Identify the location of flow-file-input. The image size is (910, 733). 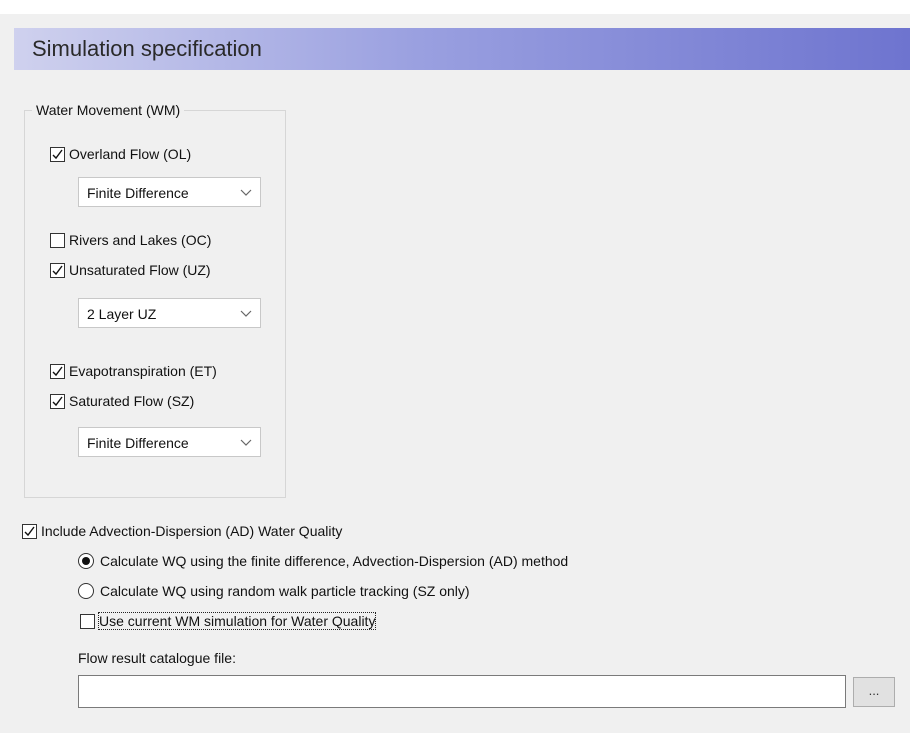
(462, 691).